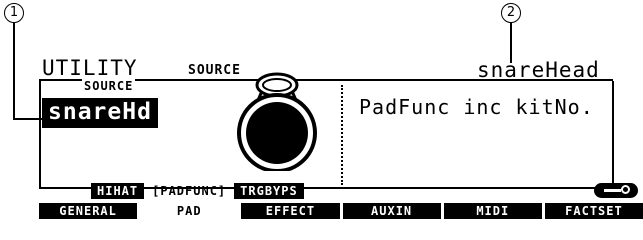 This screenshot has height=240, width=643. I want to click on drum-pad-icon, so click(277, 121).